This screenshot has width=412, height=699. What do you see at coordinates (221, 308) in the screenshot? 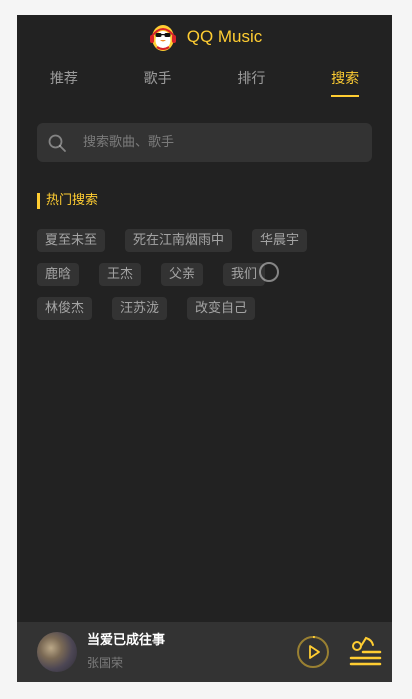
I see `hot-key: 改变自己` at bounding box center [221, 308].